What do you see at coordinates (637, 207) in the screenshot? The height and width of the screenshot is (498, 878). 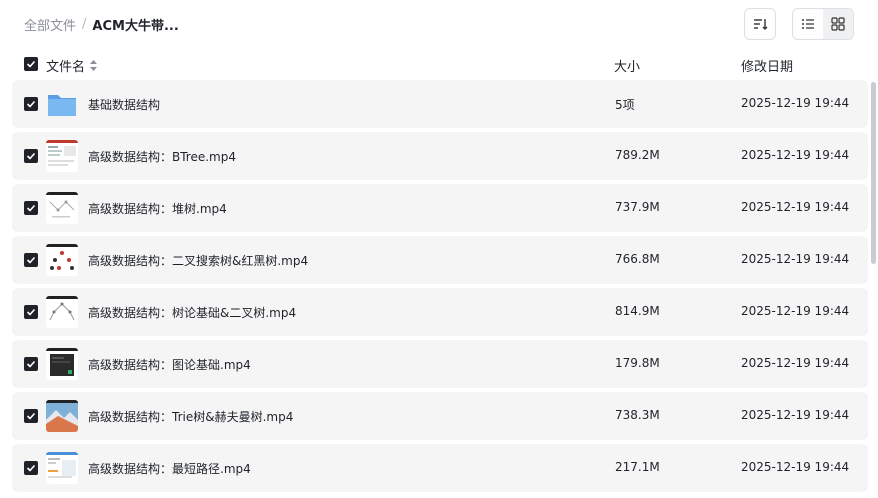 I see `file-size: 737.9M` at bounding box center [637, 207].